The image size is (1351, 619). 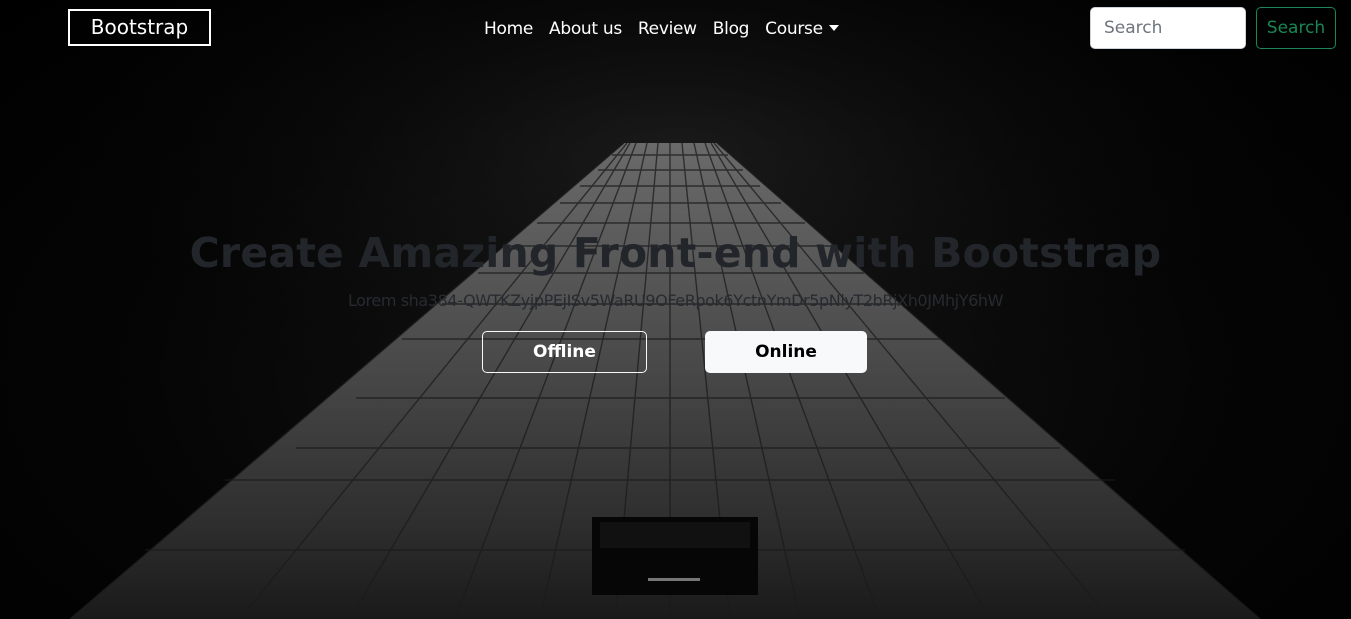 What do you see at coordinates (731, 29) in the screenshot?
I see `nav-link-blog: Blog` at bounding box center [731, 29].